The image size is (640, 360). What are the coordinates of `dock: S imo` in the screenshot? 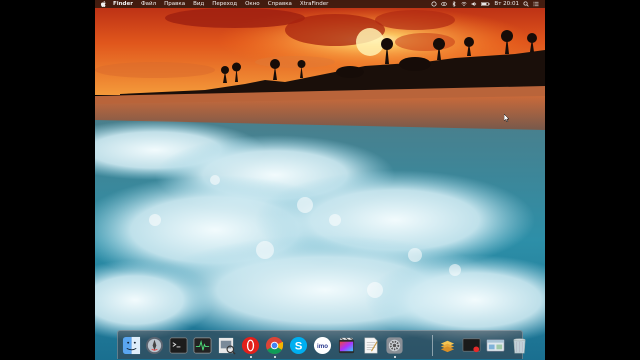 It's located at (321, 344).